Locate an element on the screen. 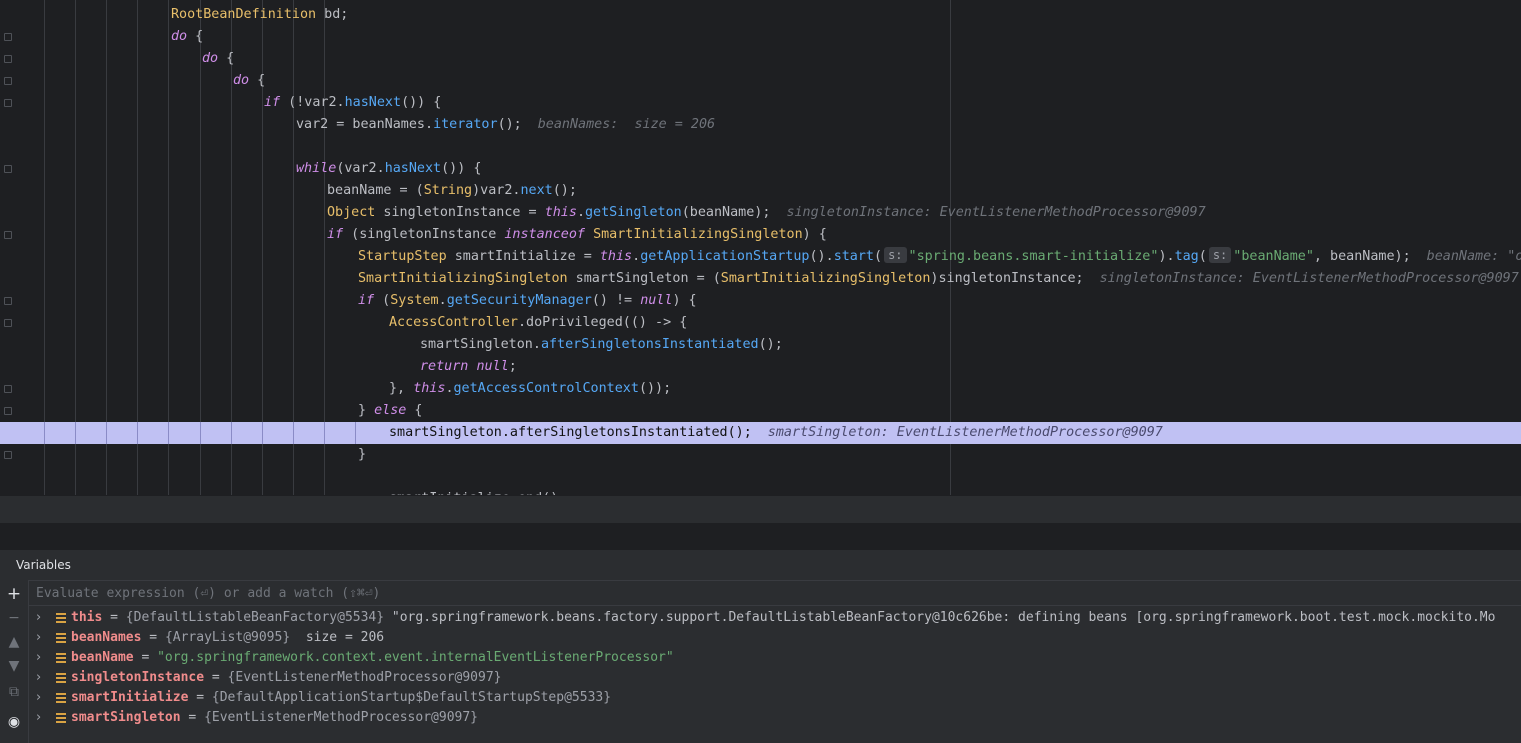  code-token: Object is located at coordinates (351, 212).